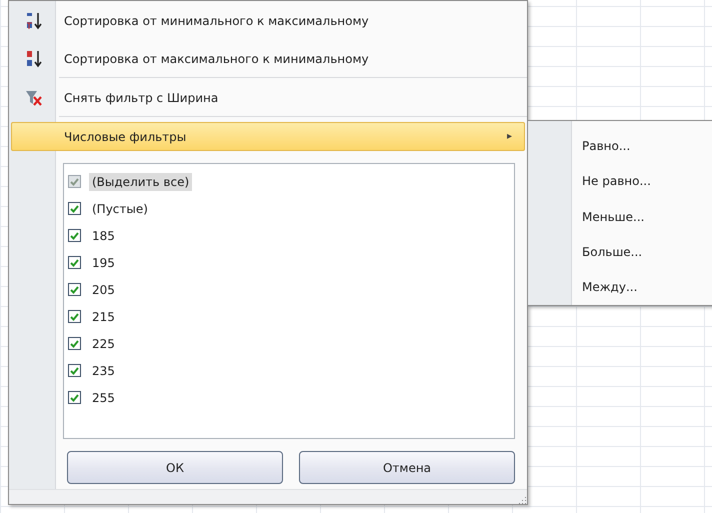  I want to click on funnel-clear-icon, so click(34, 97).